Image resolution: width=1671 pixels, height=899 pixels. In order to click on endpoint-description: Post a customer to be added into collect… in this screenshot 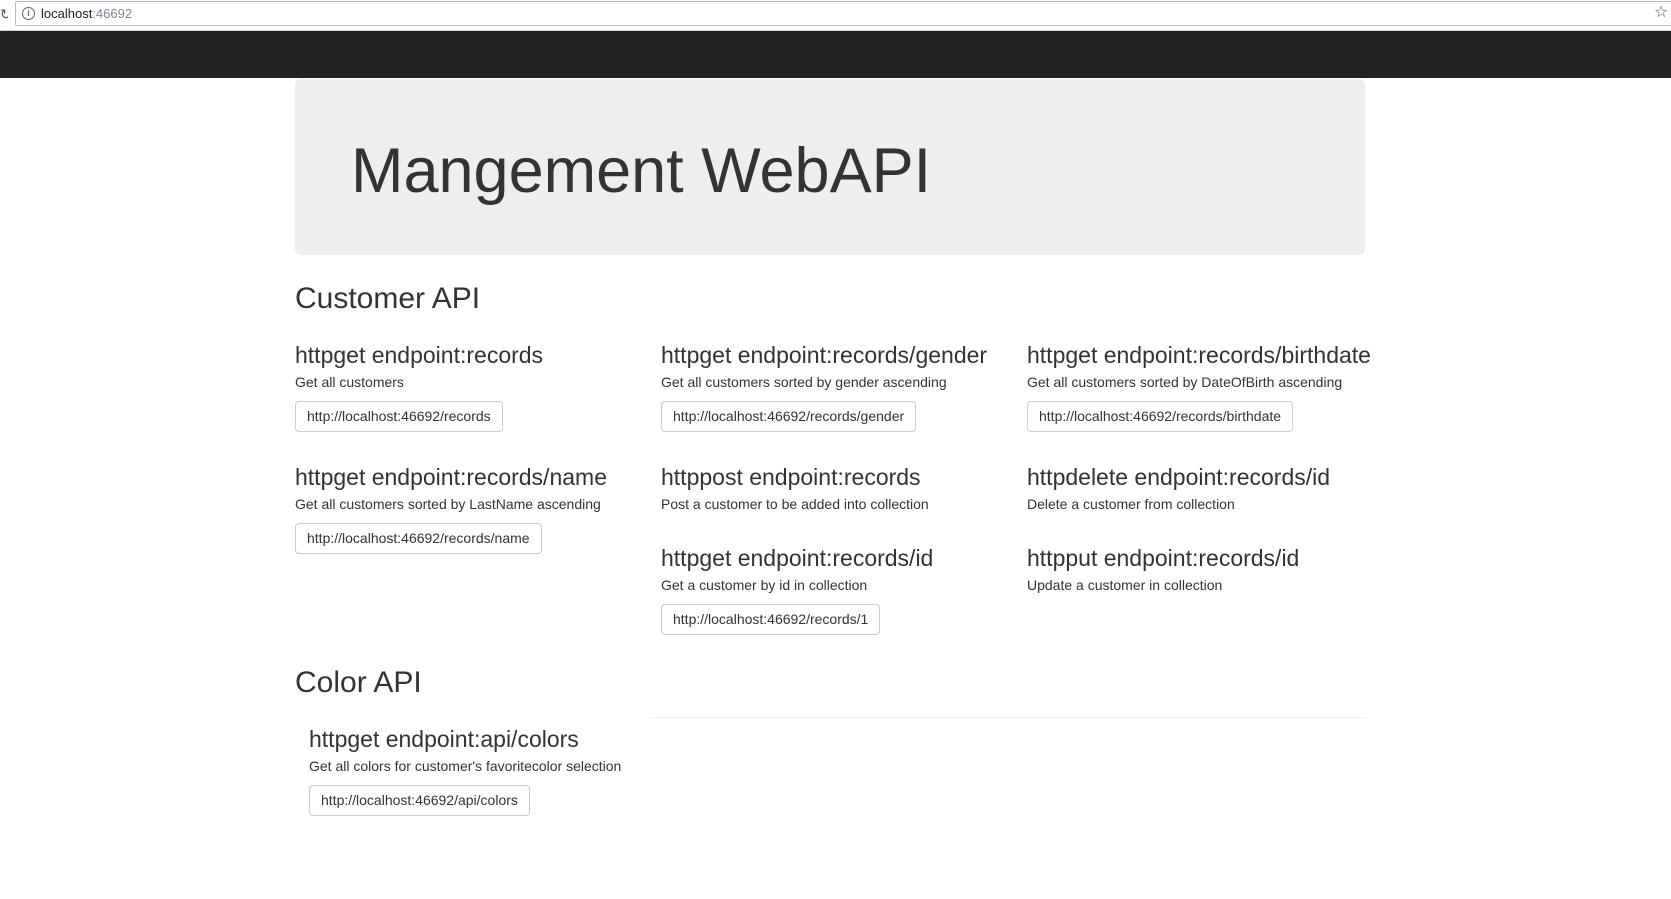, I will do `click(795, 504)`.